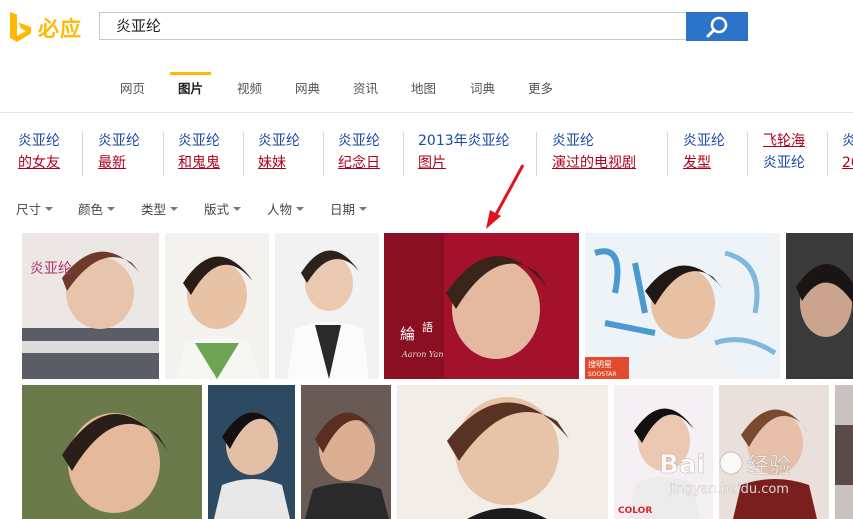  I want to click on filter-label: 版式, so click(217, 209).